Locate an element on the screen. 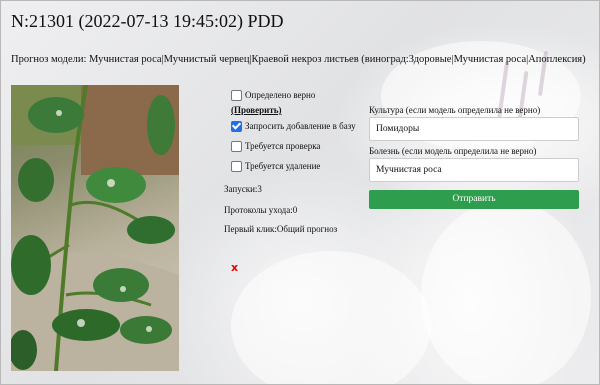 This screenshot has height=385, width=600. request-add-option: Запросить добавление в базу is located at coordinates (293, 126).